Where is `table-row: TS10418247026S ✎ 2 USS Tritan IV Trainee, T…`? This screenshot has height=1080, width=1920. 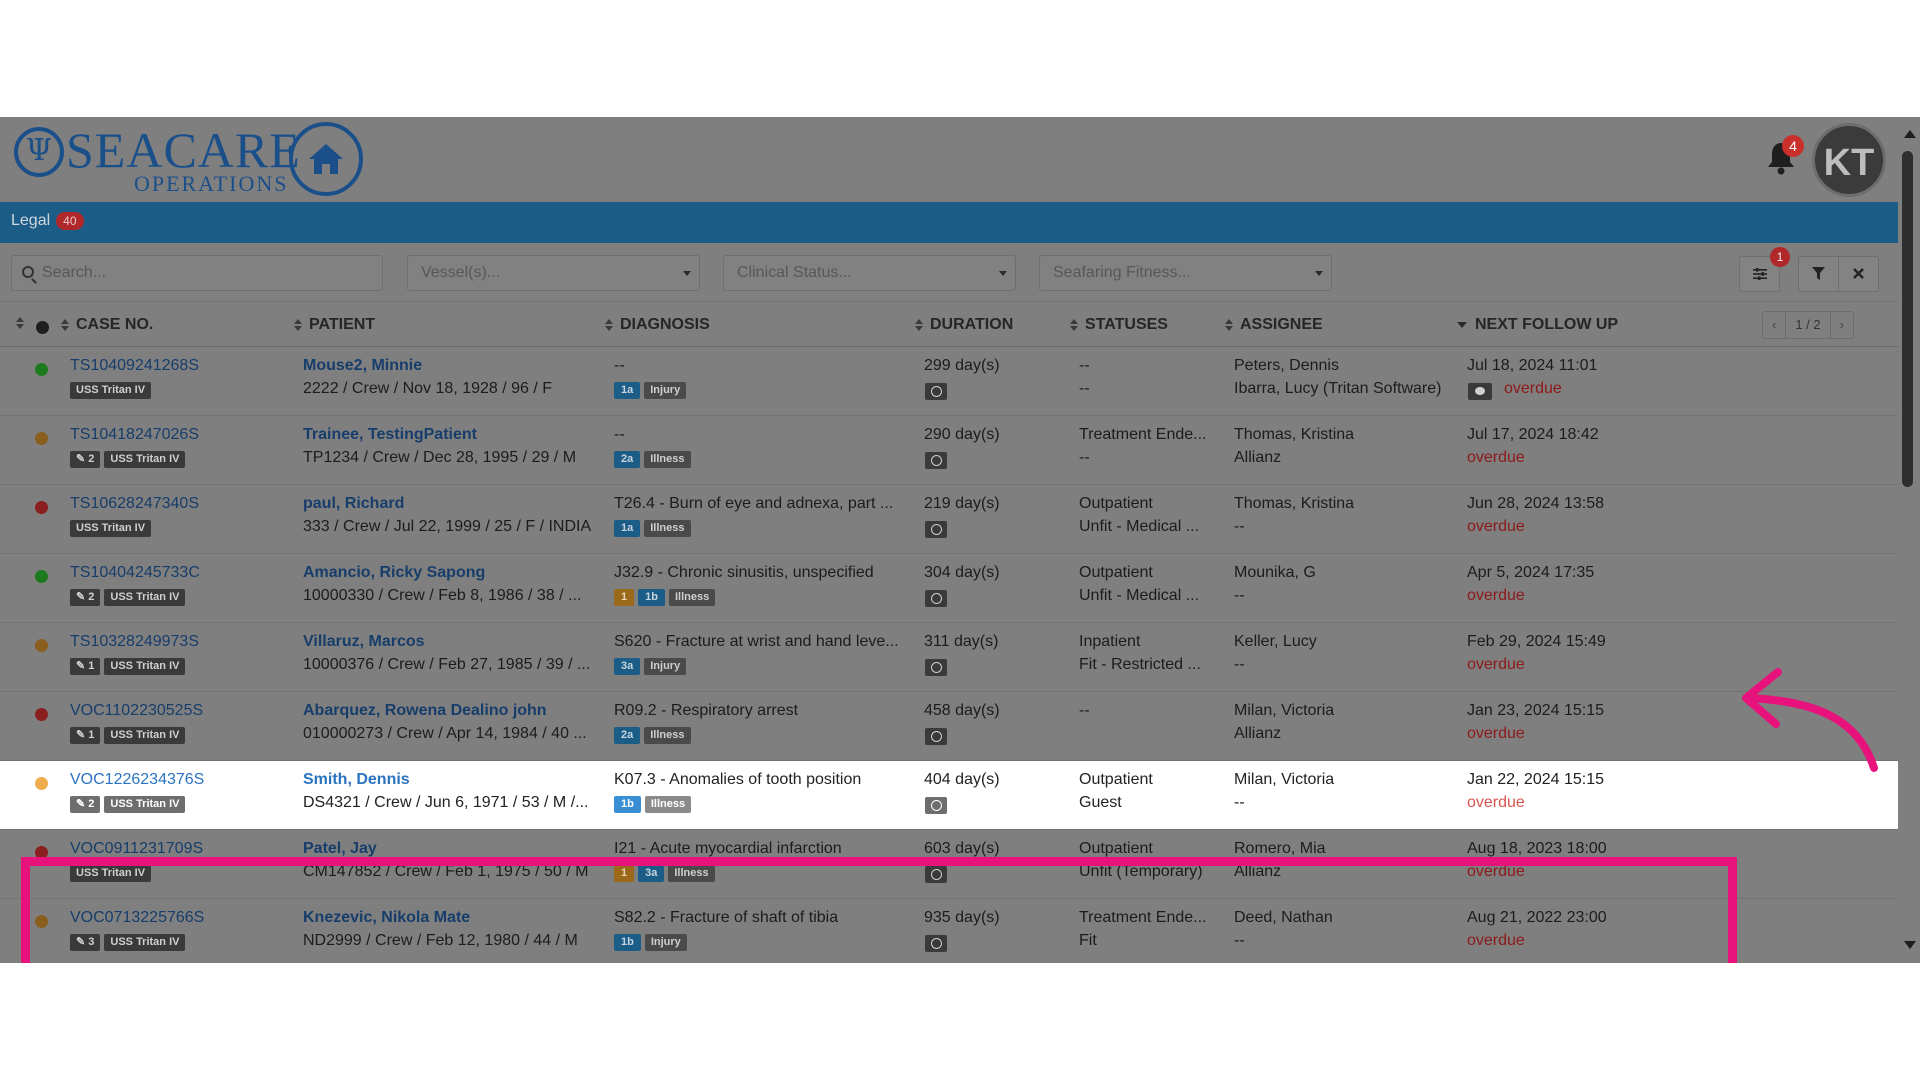
table-row: TS10418247026S ✎ 2 USS Tritan IV Trainee, T… is located at coordinates (949, 450).